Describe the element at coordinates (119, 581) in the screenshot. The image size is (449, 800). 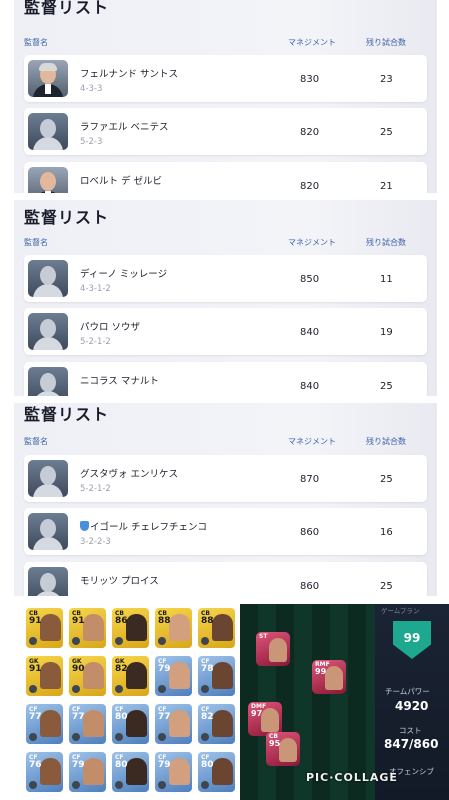
I see `manager-name: モリッツ プロイス` at that location.